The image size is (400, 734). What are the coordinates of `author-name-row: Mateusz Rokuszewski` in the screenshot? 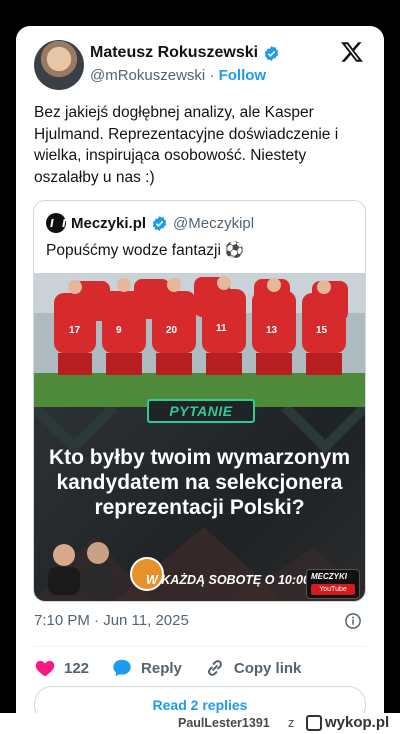 It's located at (185, 53).